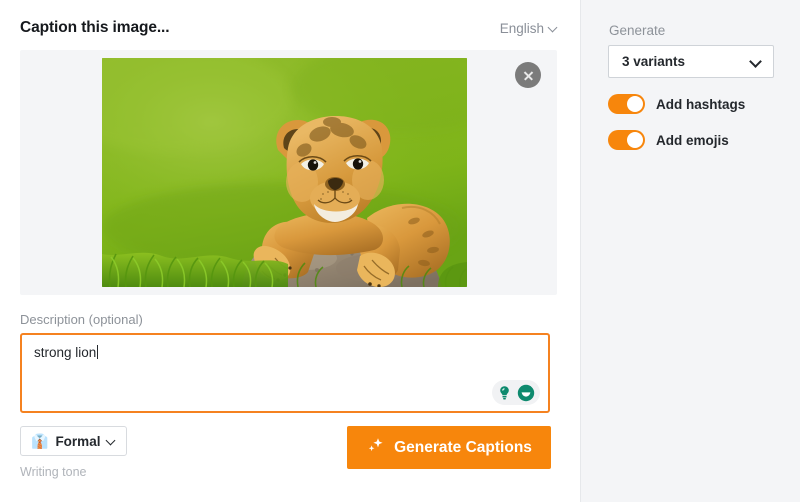 The image size is (800, 502). What do you see at coordinates (78, 441) in the screenshot?
I see `writing-tone-value: Formal` at bounding box center [78, 441].